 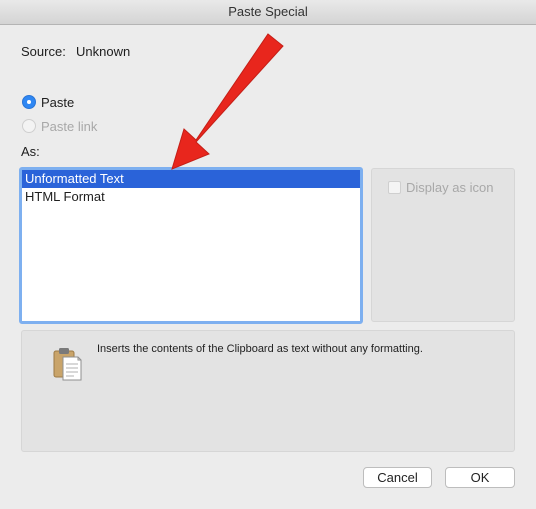 What do you see at coordinates (480, 477) in the screenshot?
I see `ok-button: OK` at bounding box center [480, 477].